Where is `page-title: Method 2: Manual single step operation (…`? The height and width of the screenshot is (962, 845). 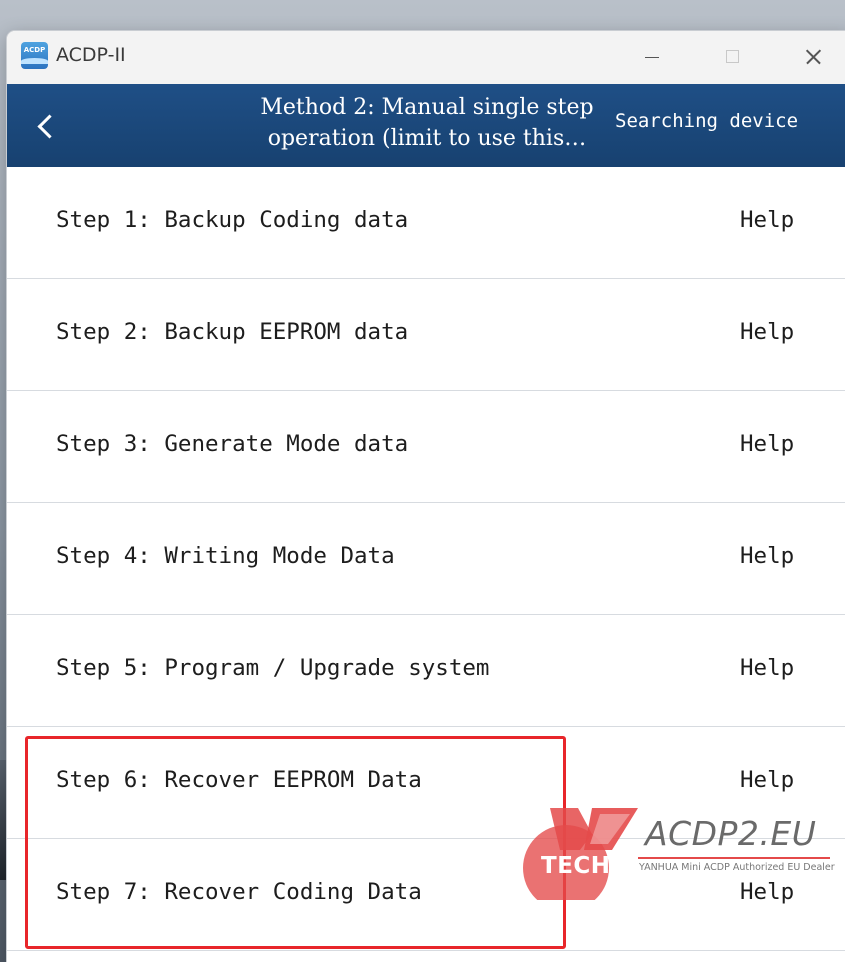 page-title: Method 2: Manual single step operation (… is located at coordinates (427, 123).